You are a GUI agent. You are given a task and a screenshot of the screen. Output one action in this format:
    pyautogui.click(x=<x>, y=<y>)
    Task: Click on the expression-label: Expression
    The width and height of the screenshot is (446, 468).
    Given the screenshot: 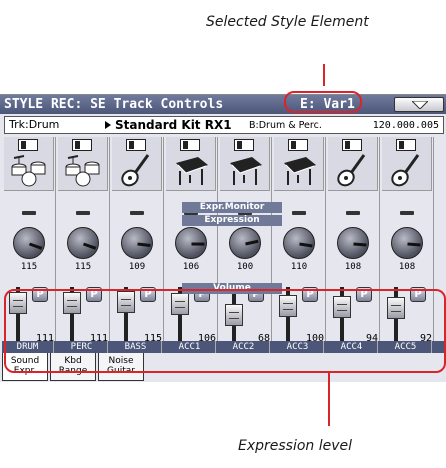 What is the action you would take?
    pyautogui.click(x=232, y=220)
    